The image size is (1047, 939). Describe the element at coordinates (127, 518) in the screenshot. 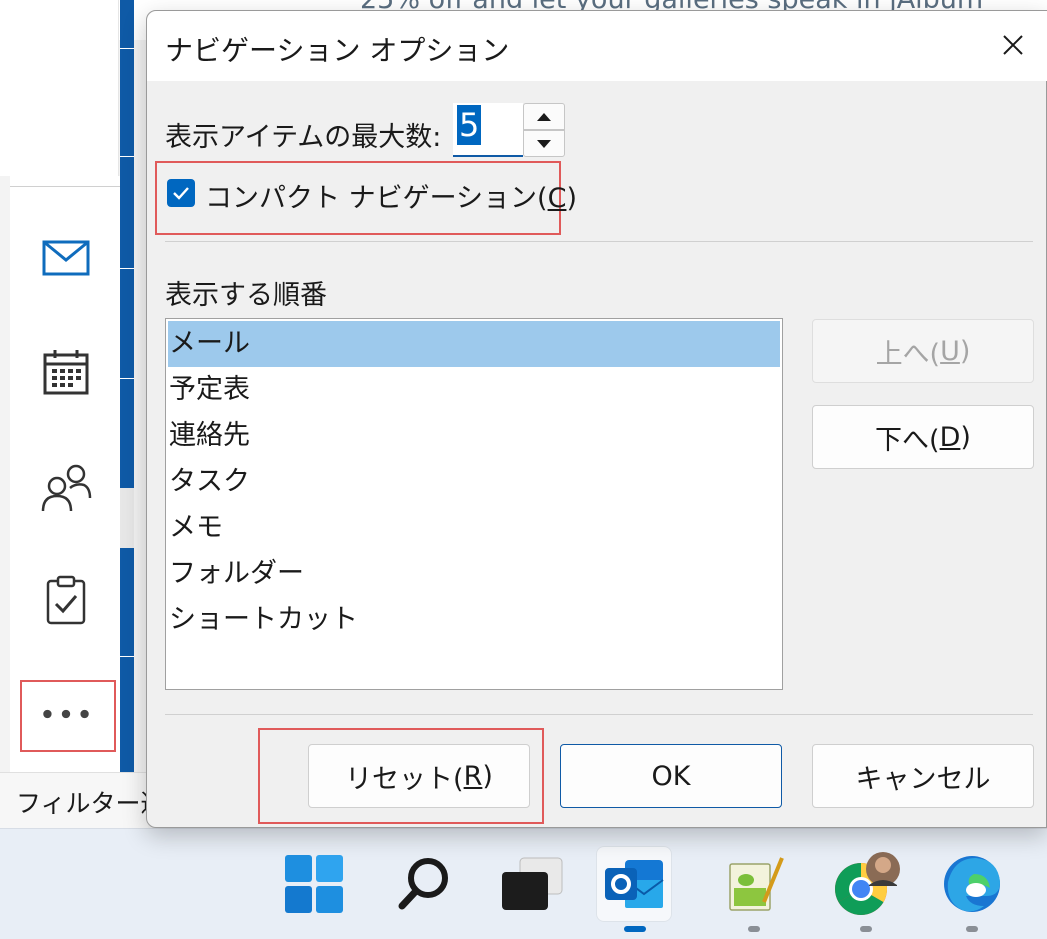

I see `pane-splitter` at that location.